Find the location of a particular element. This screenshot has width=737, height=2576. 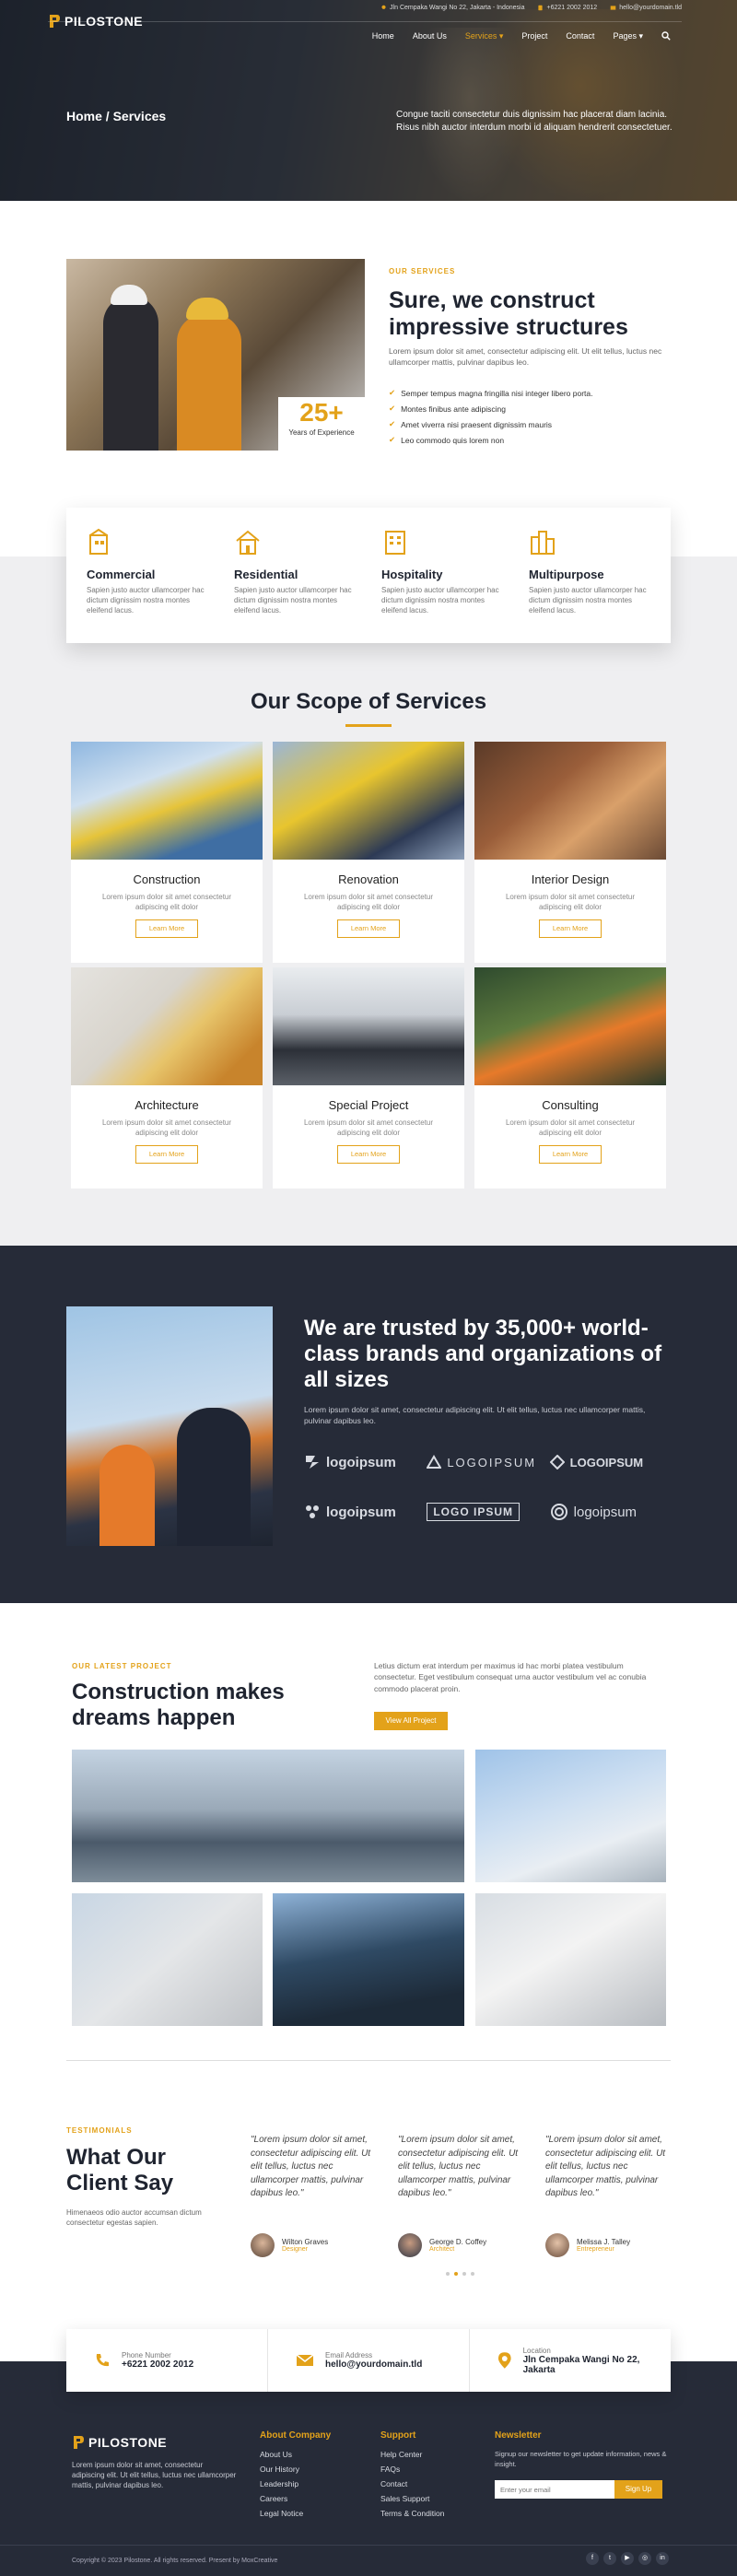

testimonials-title: What Our Client Say is located at coordinates (120, 2170).